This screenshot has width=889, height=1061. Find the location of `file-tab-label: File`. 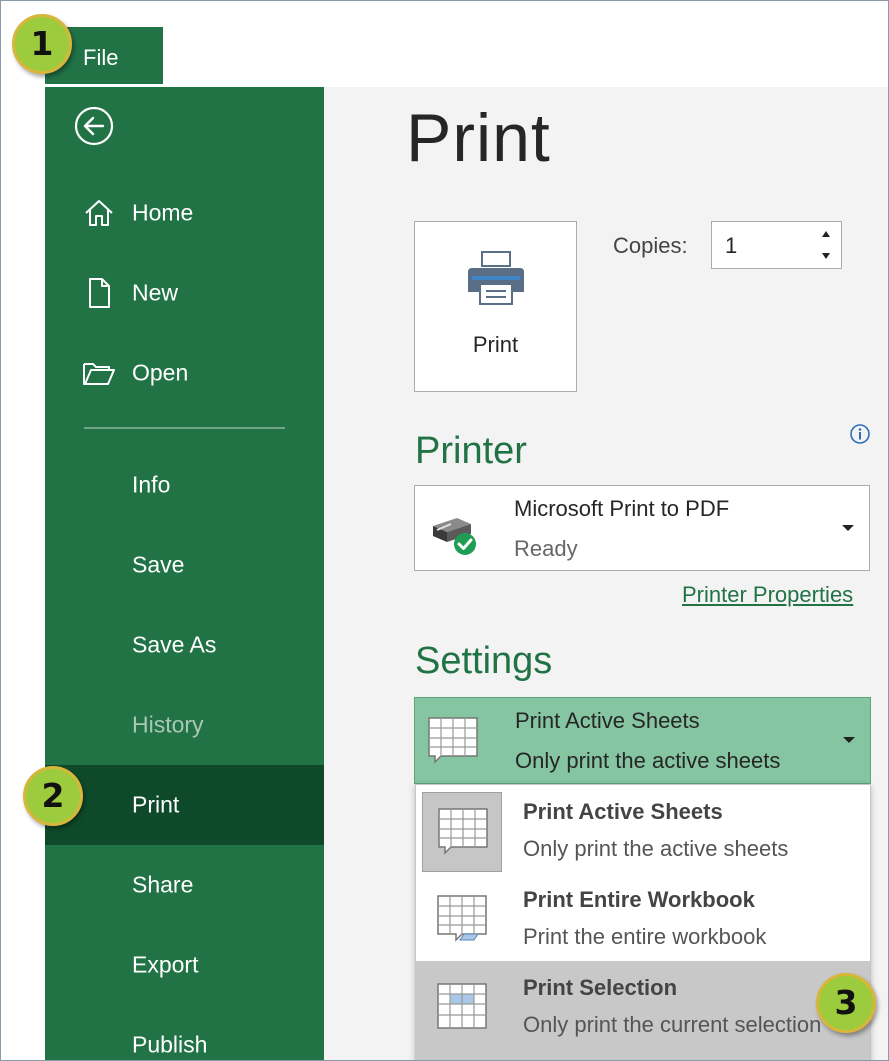

file-tab-label: File is located at coordinates (101, 57).